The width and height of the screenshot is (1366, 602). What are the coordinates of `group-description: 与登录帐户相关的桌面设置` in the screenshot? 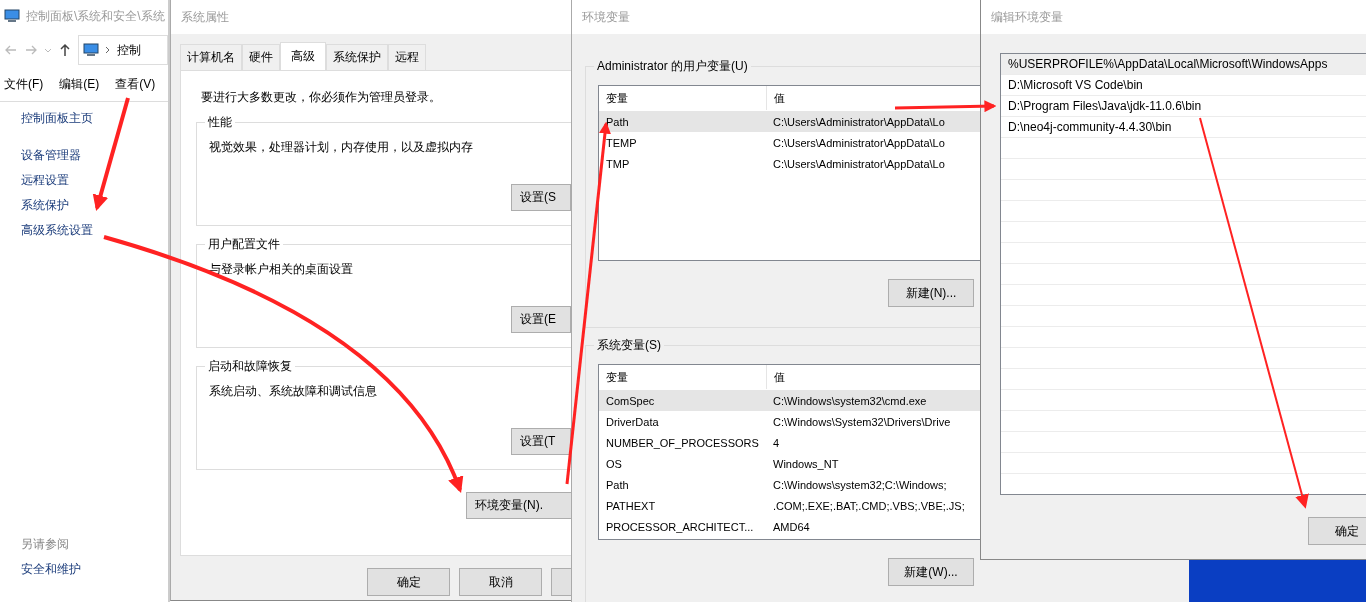 It's located at (281, 269).